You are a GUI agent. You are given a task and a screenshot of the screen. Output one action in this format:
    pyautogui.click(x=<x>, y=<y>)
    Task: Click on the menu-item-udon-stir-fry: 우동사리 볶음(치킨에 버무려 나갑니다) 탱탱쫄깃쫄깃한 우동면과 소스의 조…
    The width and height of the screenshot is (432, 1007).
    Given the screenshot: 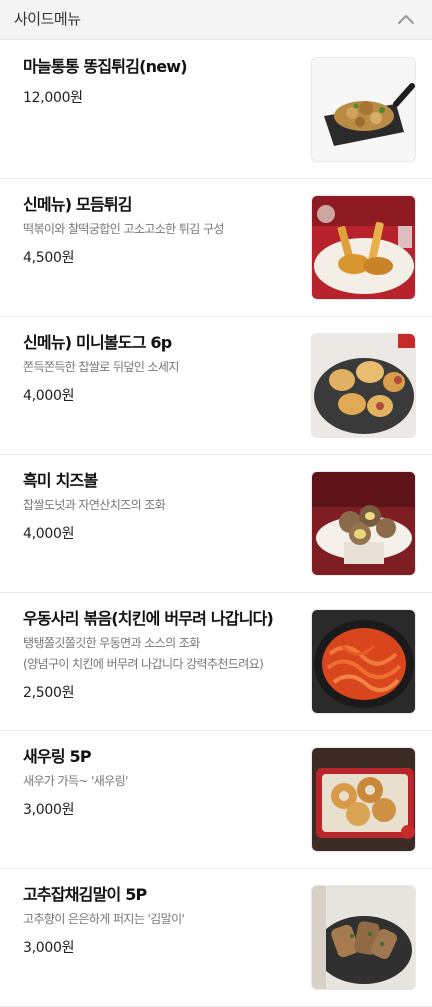 What is the action you would take?
    pyautogui.click(x=216, y=662)
    